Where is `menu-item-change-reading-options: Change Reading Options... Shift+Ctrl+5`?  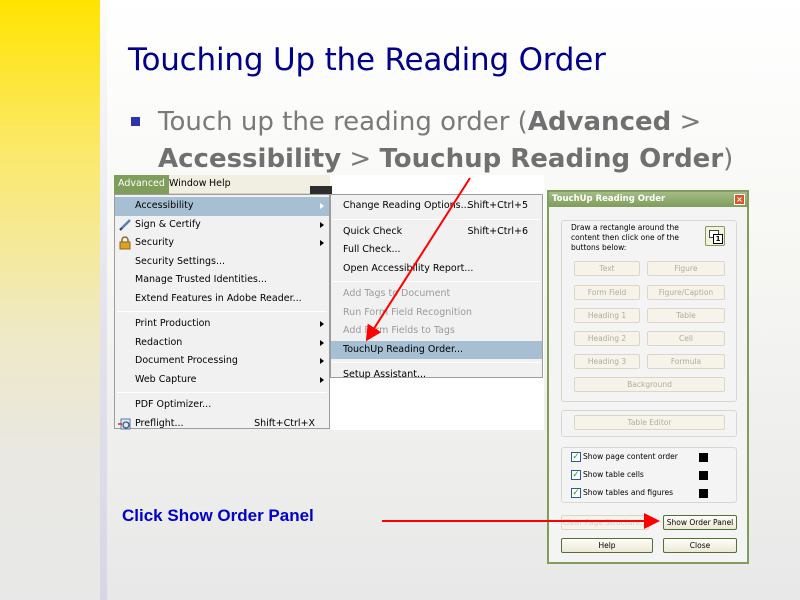 menu-item-change-reading-options: Change Reading Options... Shift+Ctrl+5 is located at coordinates (436, 206).